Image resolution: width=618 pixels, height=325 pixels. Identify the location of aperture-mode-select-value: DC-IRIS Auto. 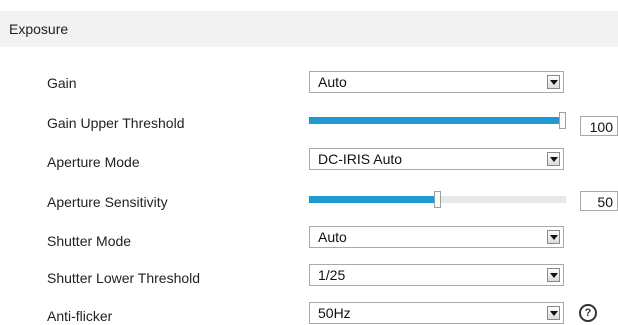
(360, 159).